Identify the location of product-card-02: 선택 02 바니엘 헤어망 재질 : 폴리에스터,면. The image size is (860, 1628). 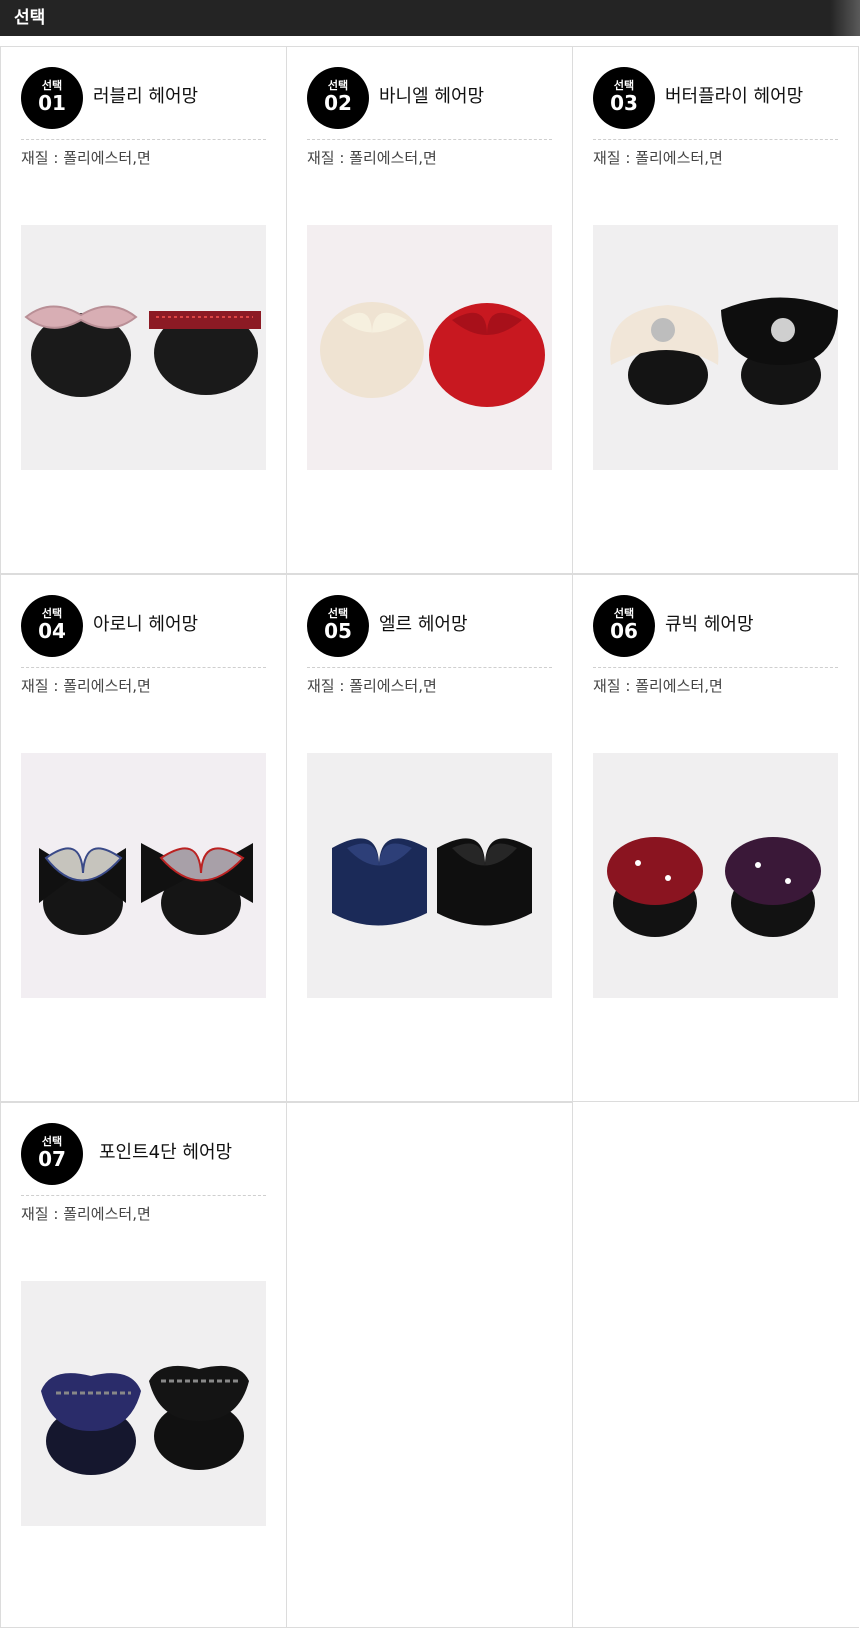
(429, 310).